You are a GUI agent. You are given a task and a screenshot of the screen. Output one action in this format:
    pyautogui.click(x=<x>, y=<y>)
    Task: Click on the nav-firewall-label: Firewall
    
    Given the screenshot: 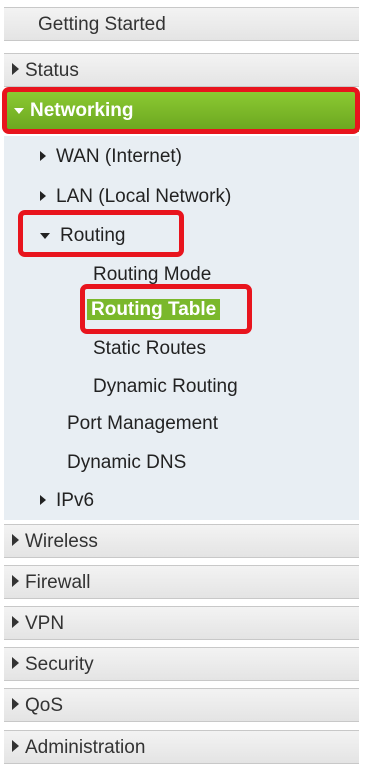 What is the action you would take?
    pyautogui.click(x=58, y=582)
    